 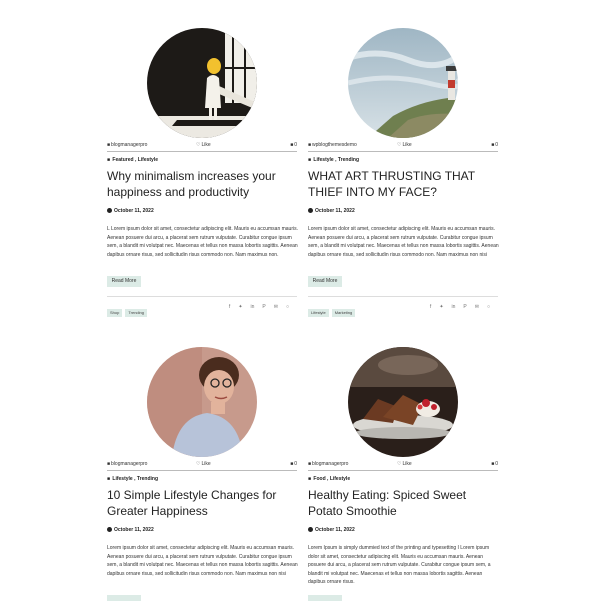 I want to click on post-categories: ■ Featured , Lifestyle, so click(x=132, y=160).